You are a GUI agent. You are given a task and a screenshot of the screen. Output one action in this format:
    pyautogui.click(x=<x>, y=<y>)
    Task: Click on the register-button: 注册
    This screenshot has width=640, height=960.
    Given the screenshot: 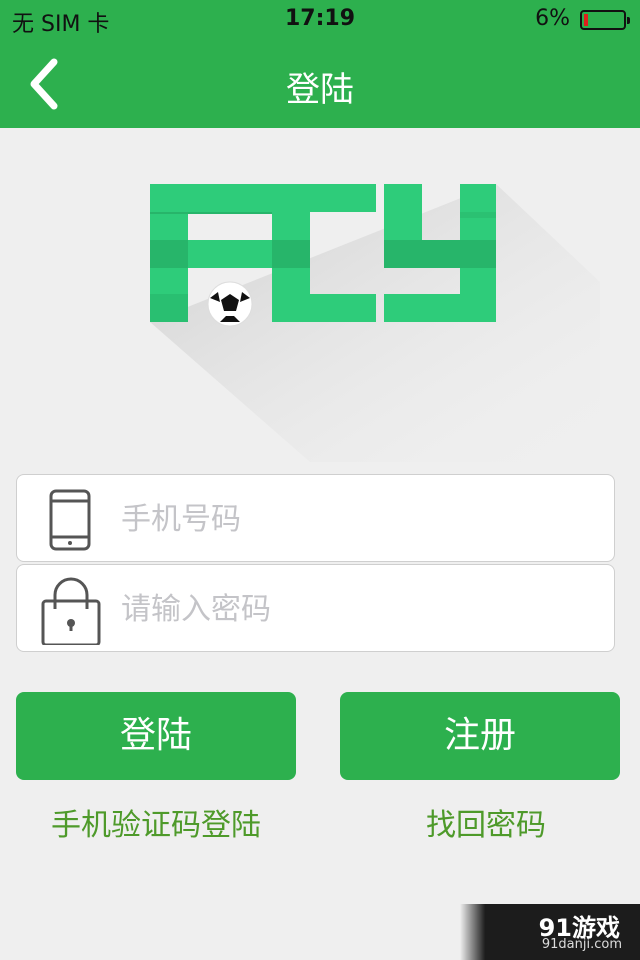 What is the action you would take?
    pyautogui.click(x=480, y=736)
    